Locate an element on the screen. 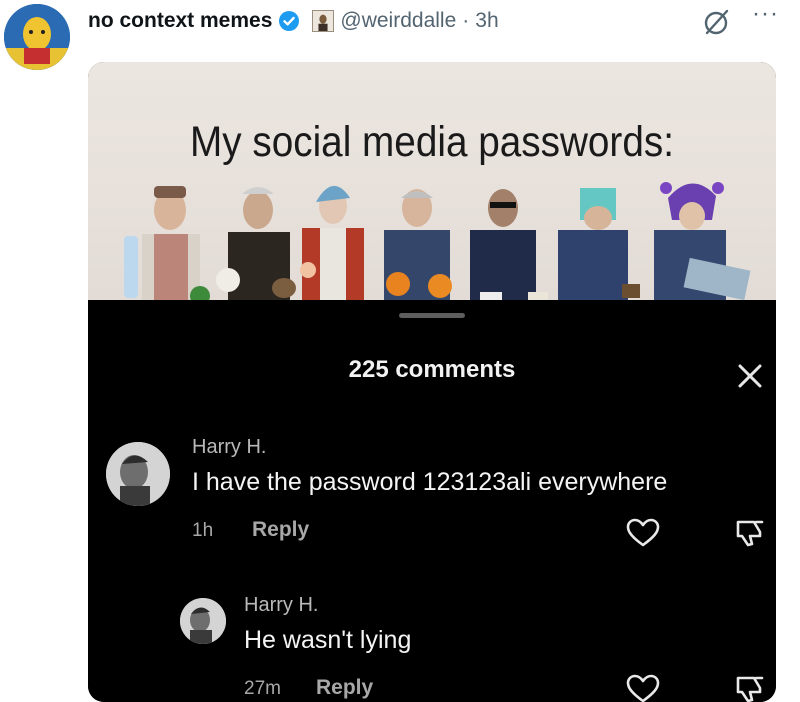 The image size is (800, 702). commenter-photo is located at coordinates (203, 621).